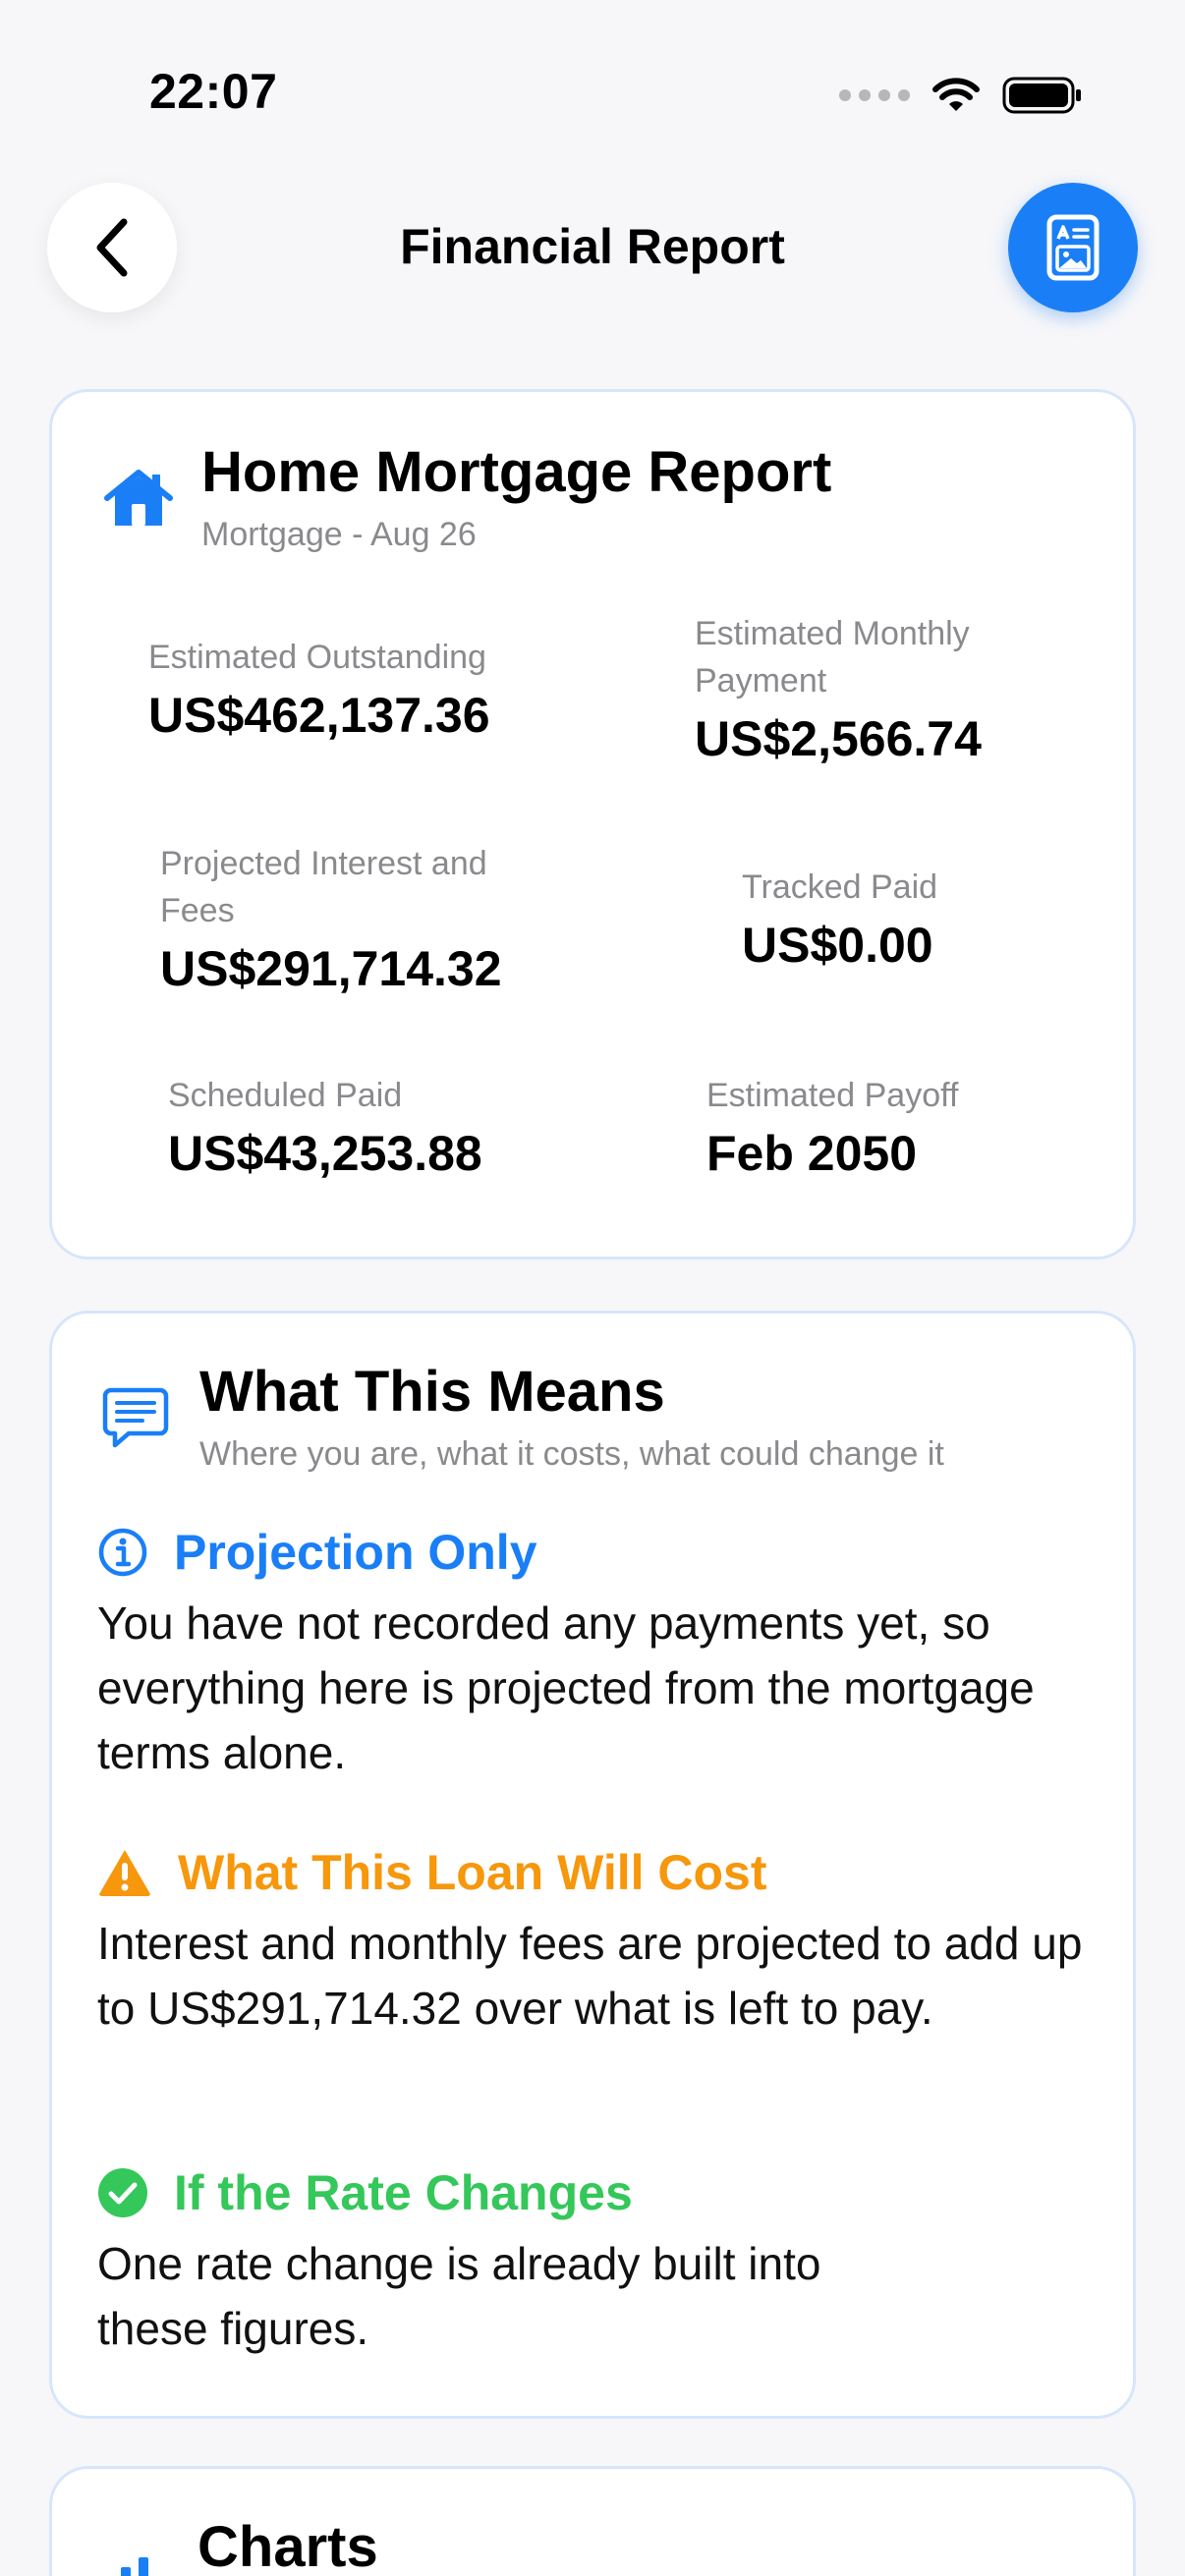 This screenshot has width=1185, height=2576. Describe the element at coordinates (833, 657) in the screenshot. I see `metric-label: Estimated Monthly Payment` at that location.